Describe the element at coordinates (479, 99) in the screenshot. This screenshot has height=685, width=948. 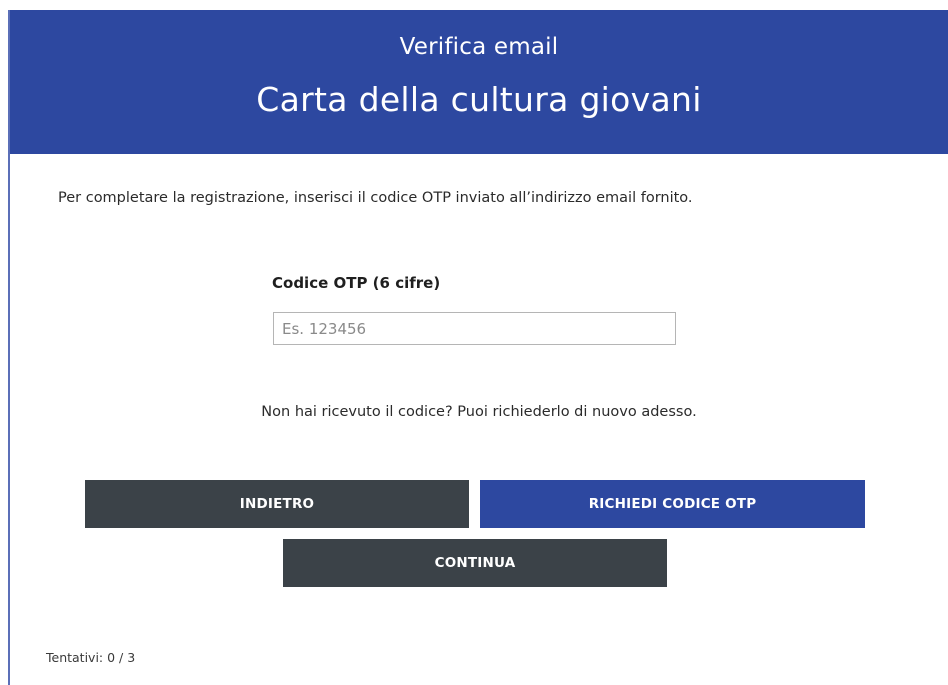
I see `page-title: Carta della cultura giovani` at that location.